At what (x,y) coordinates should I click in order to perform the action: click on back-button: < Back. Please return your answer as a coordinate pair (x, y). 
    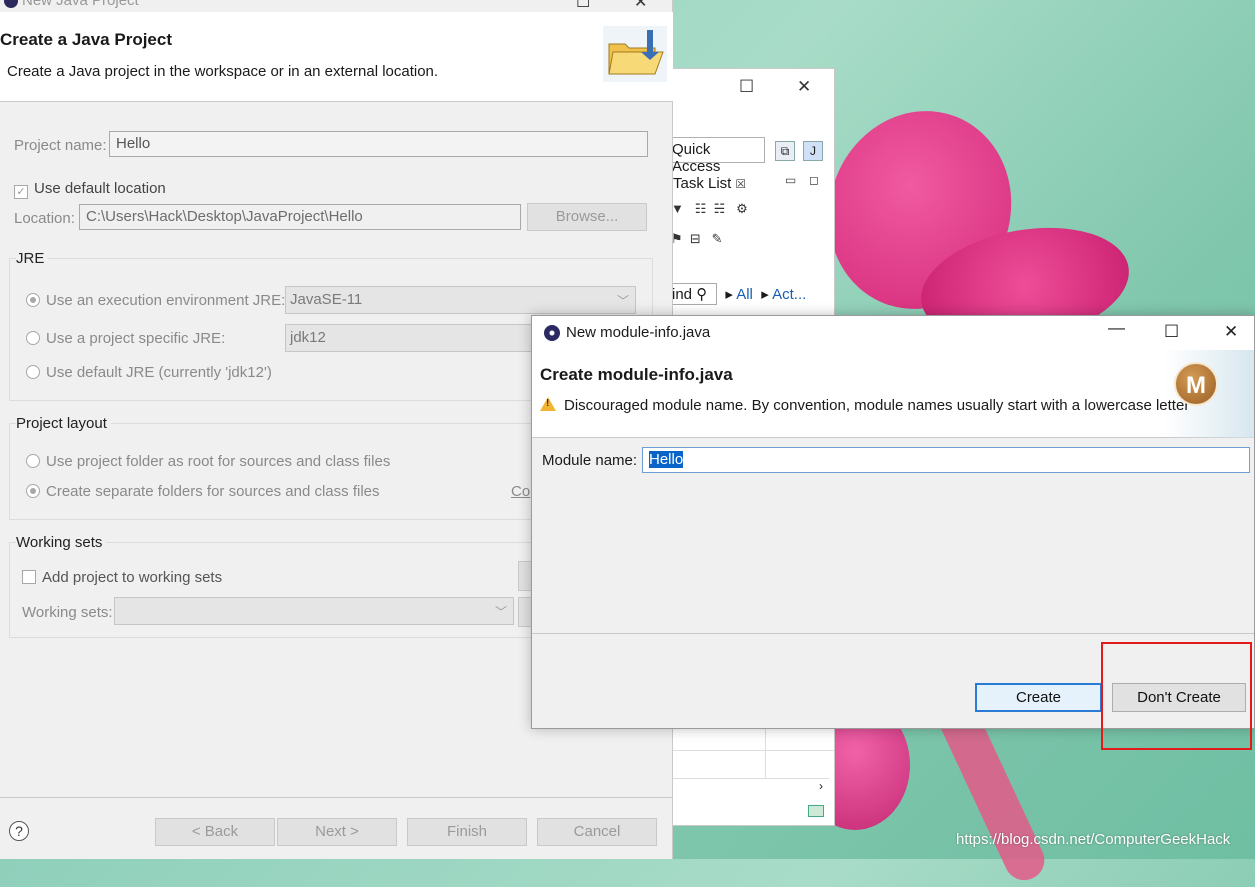
    Looking at the image, I should click on (215, 832).